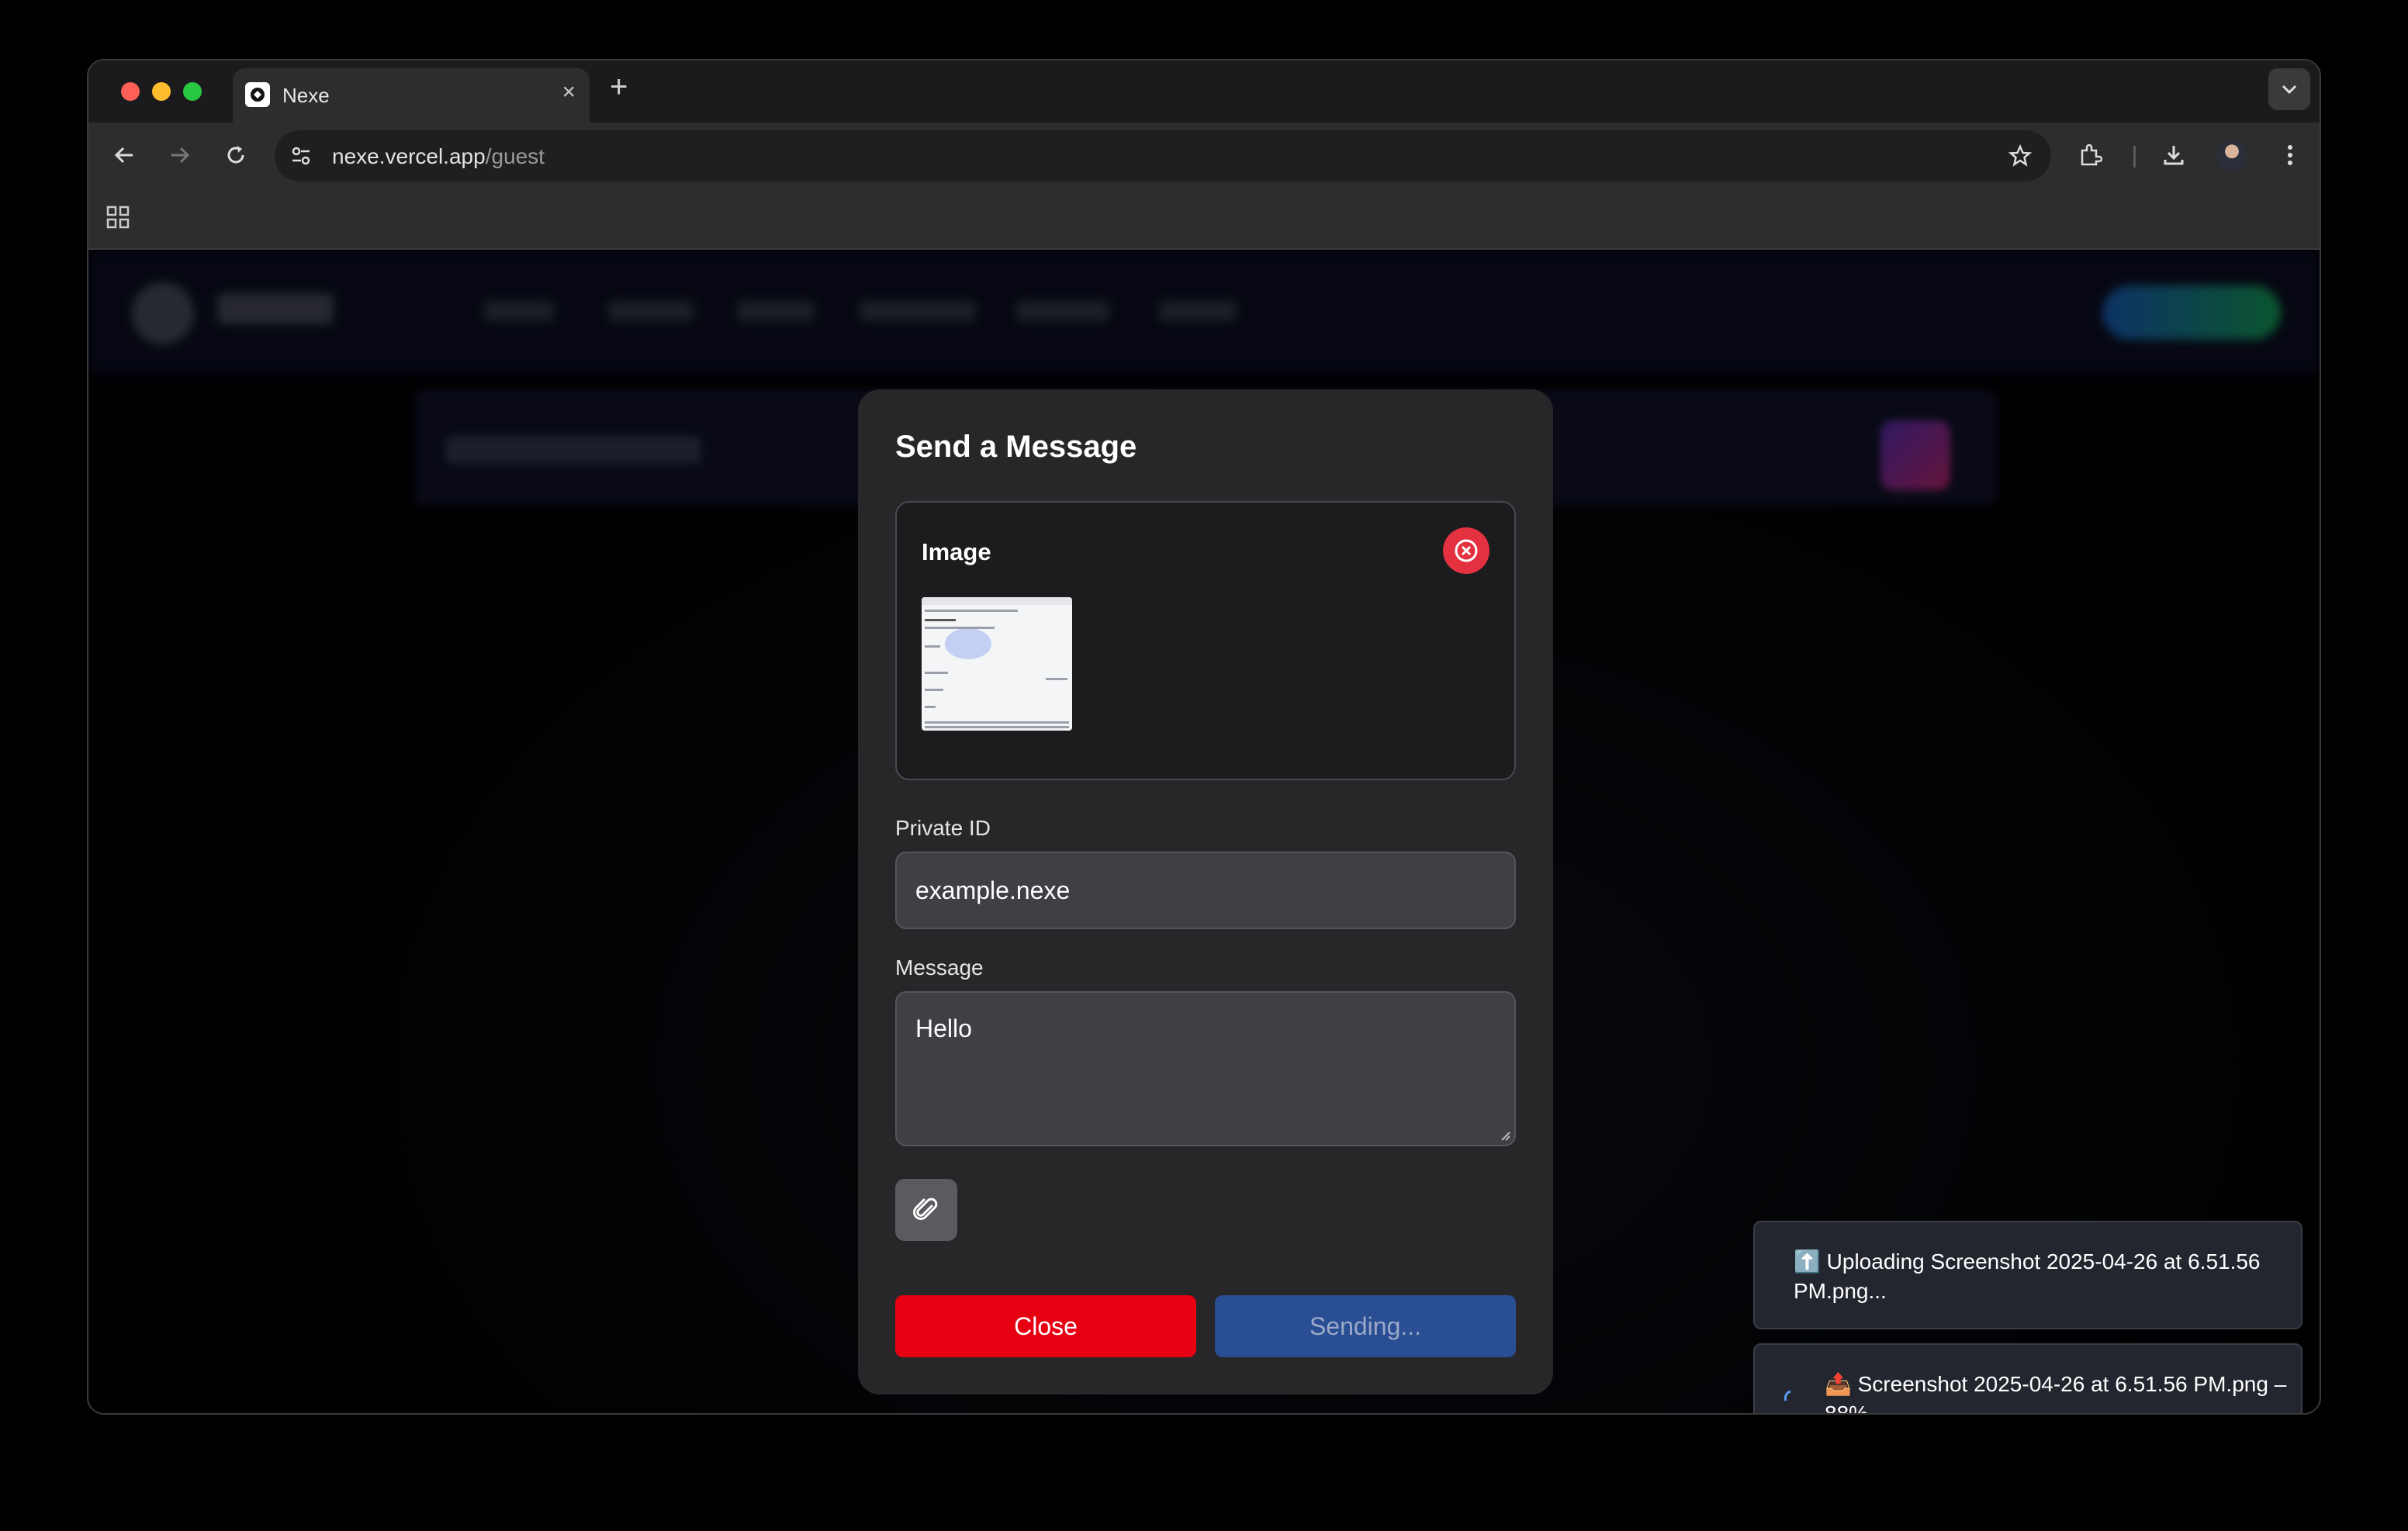  I want to click on message-textarea: Hello, so click(1205, 1068).